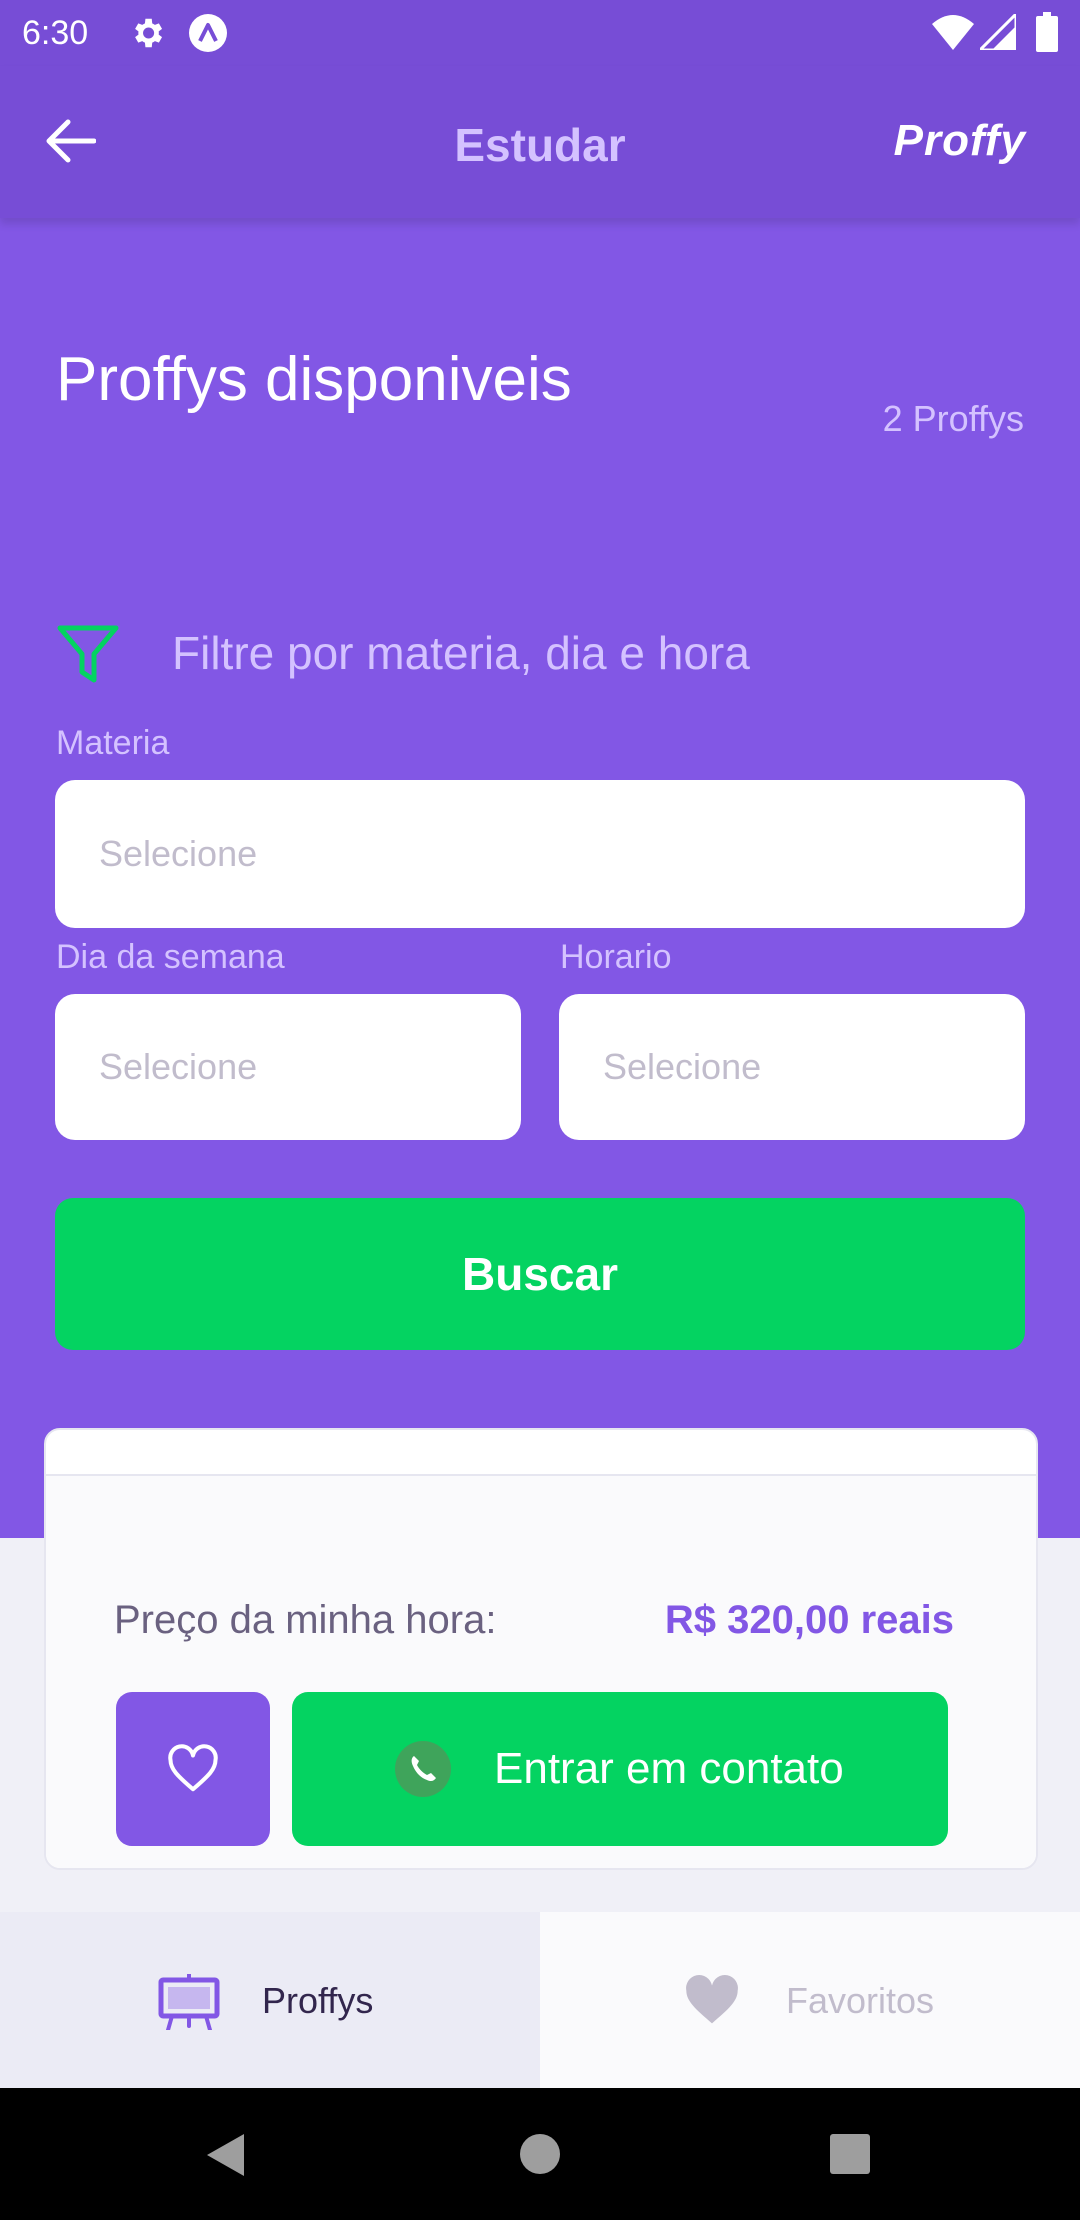 The height and width of the screenshot is (2220, 1080). Describe the element at coordinates (616, 957) in the screenshot. I see `time-label: Horario` at that location.